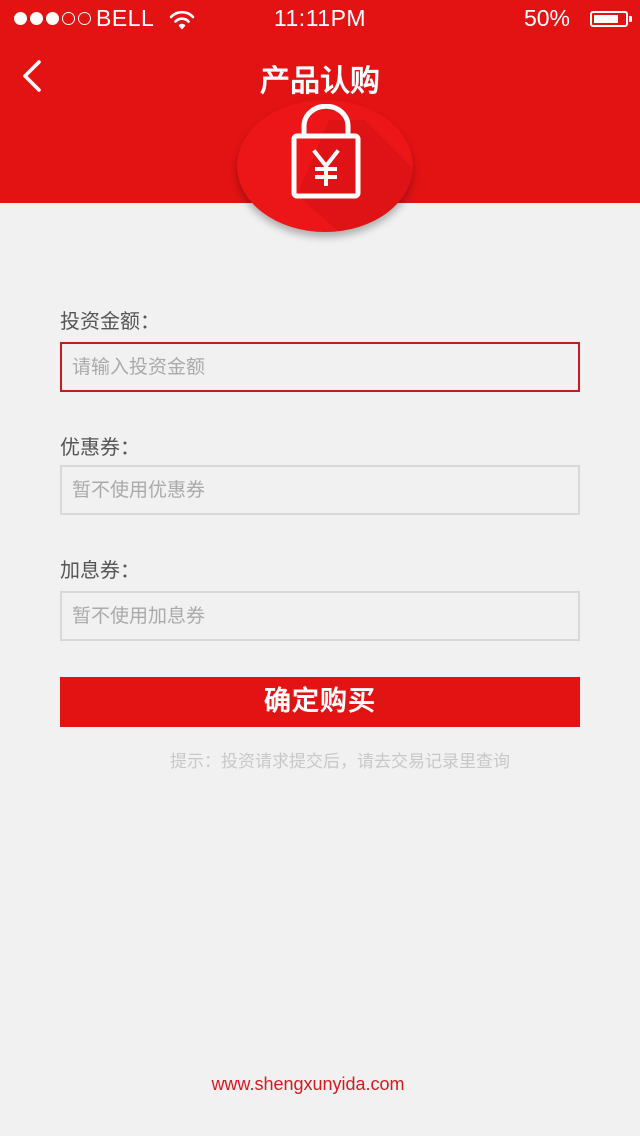  What do you see at coordinates (320, 616) in the screenshot?
I see `interest-coupon-field` at bounding box center [320, 616].